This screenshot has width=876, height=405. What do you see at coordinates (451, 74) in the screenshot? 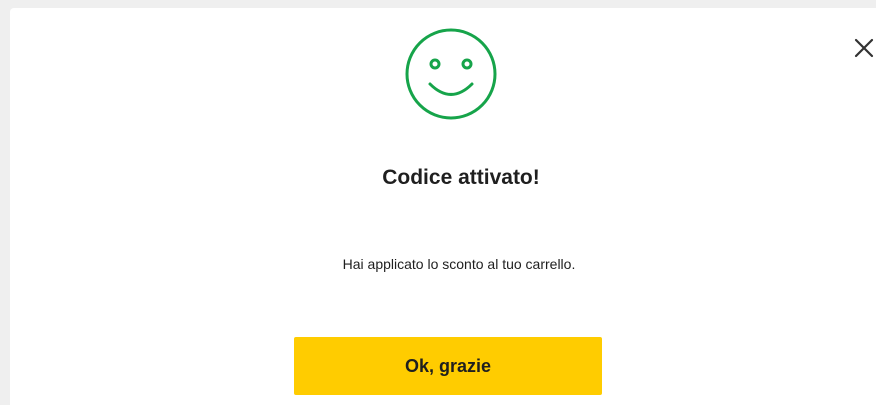
I see `smiley-face-icon` at bounding box center [451, 74].